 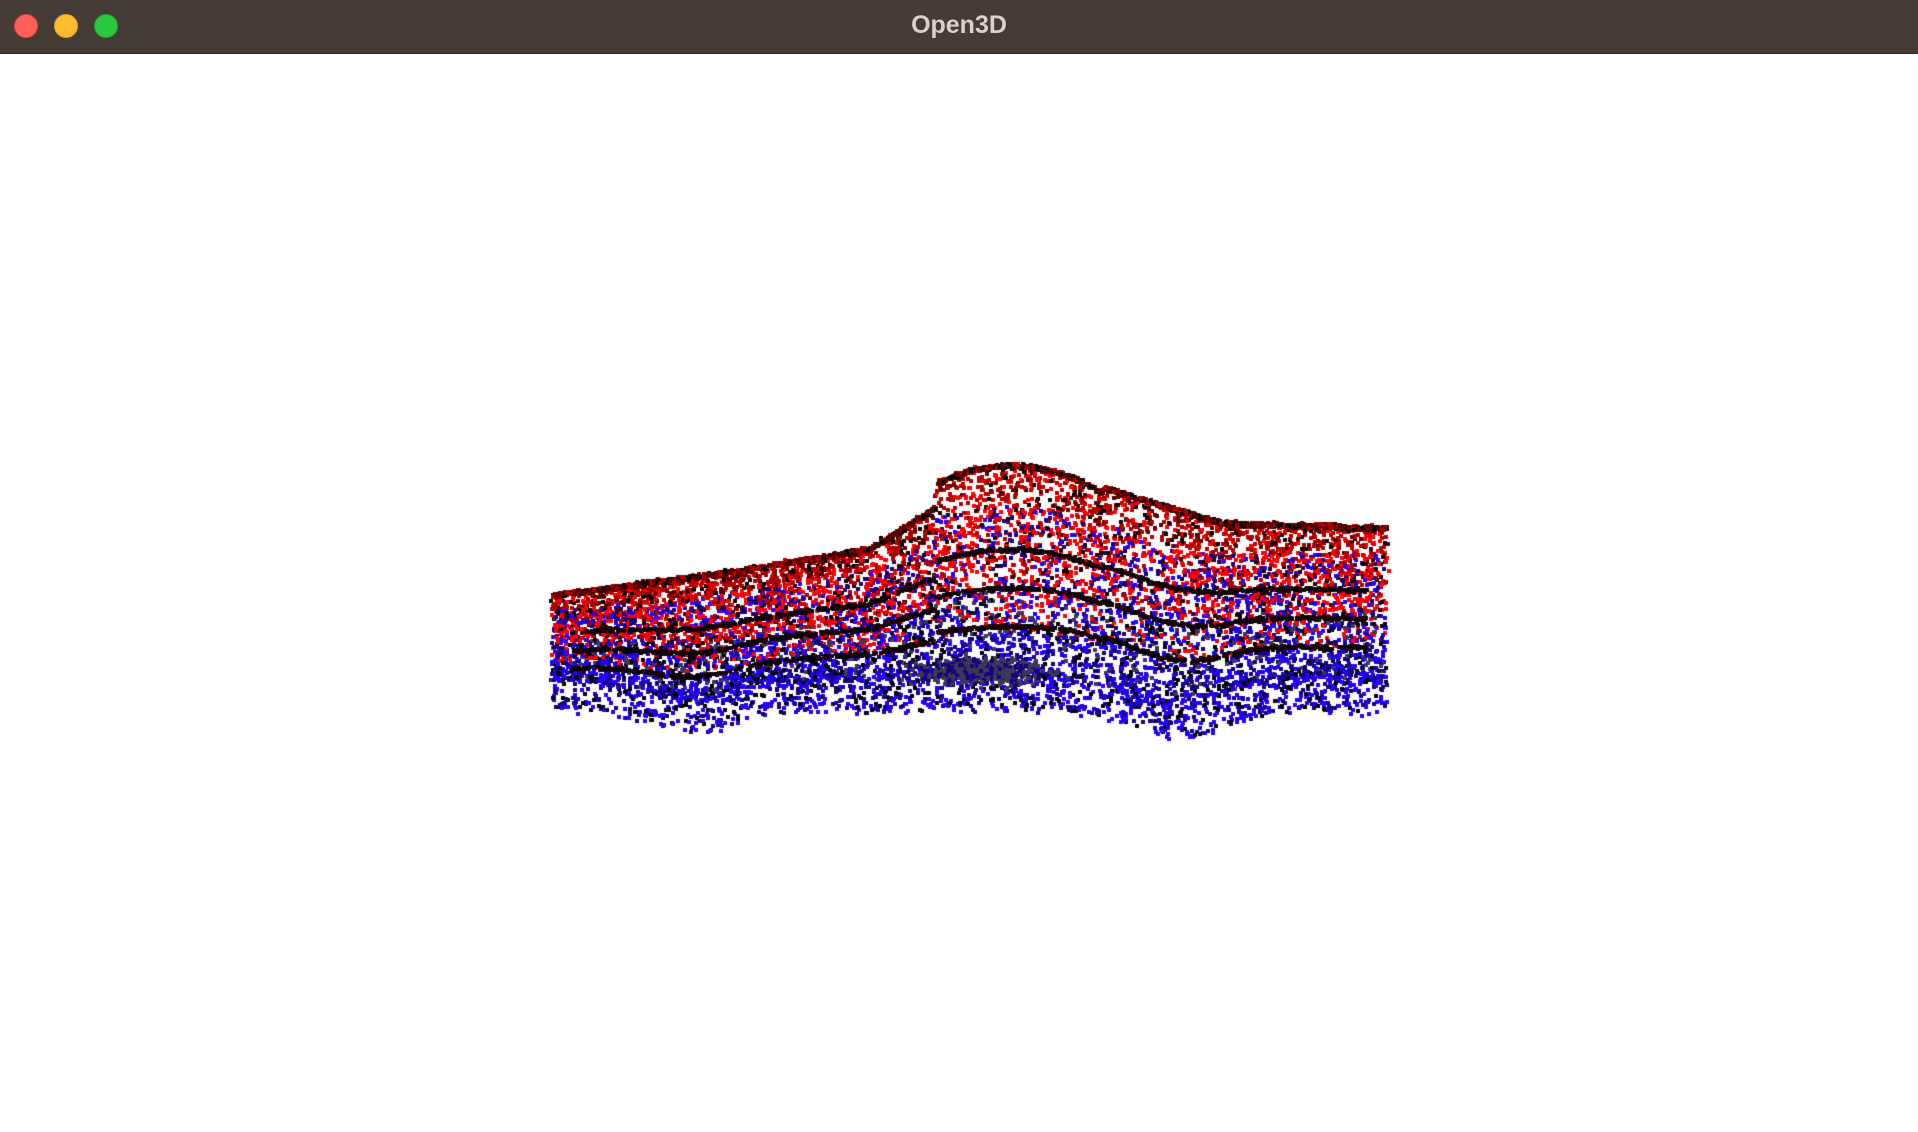 What do you see at coordinates (26, 26) in the screenshot?
I see `close-button` at bounding box center [26, 26].